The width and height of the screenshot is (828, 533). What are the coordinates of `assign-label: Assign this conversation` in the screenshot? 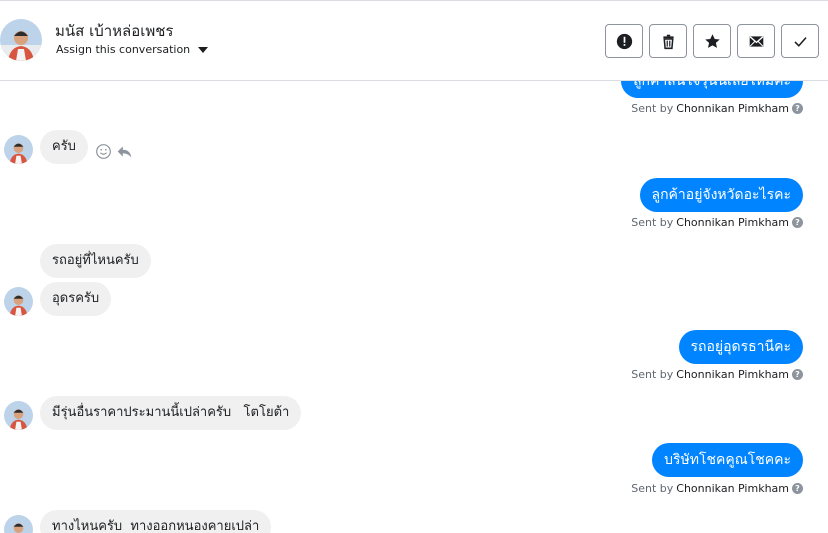 It's located at (123, 49).